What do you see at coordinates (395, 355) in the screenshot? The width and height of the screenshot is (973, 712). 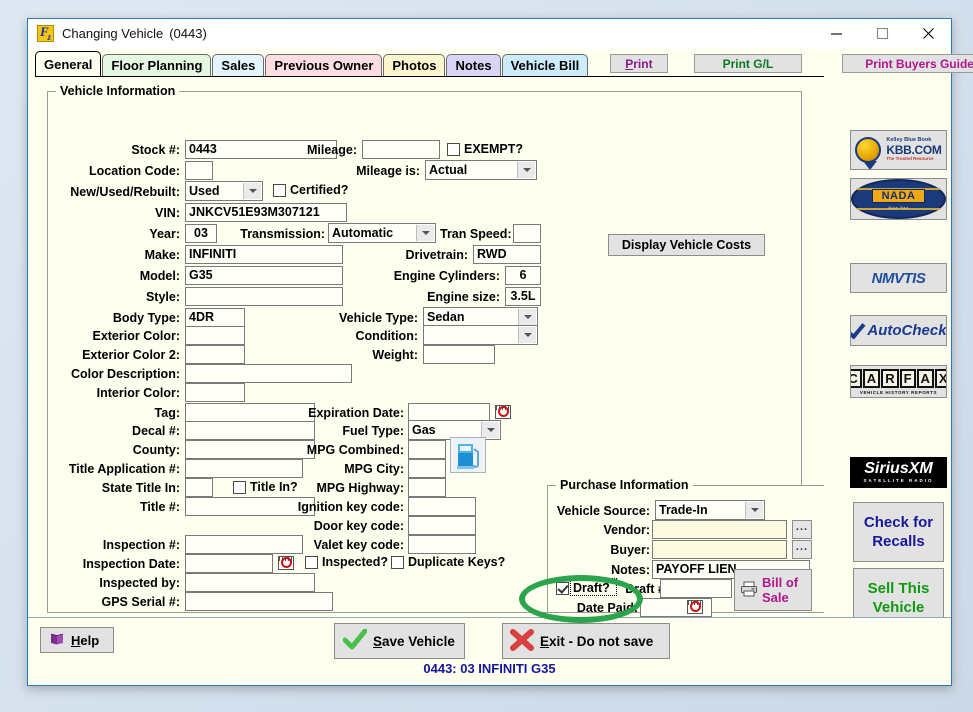 I see `label-weight: Weight:` at bounding box center [395, 355].